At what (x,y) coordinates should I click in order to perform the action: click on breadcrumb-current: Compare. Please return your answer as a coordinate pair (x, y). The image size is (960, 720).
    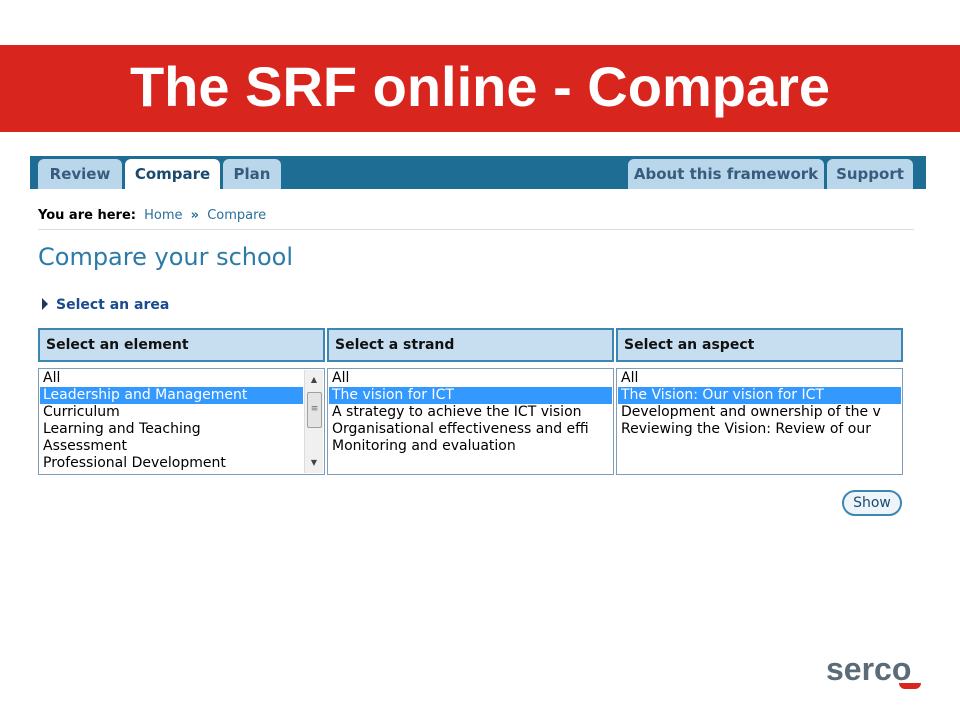
    Looking at the image, I should click on (236, 215).